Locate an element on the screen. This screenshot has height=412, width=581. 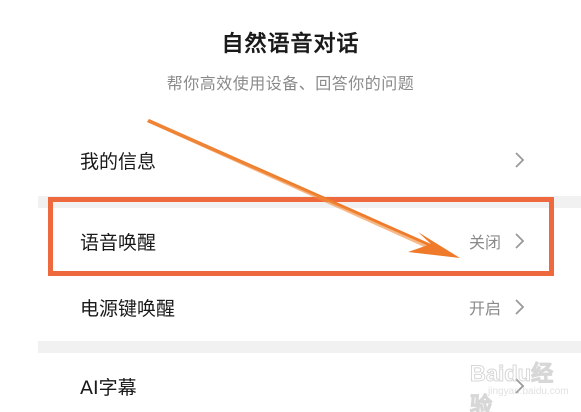
page-title: 自然语音对话 is located at coordinates (290, 44).